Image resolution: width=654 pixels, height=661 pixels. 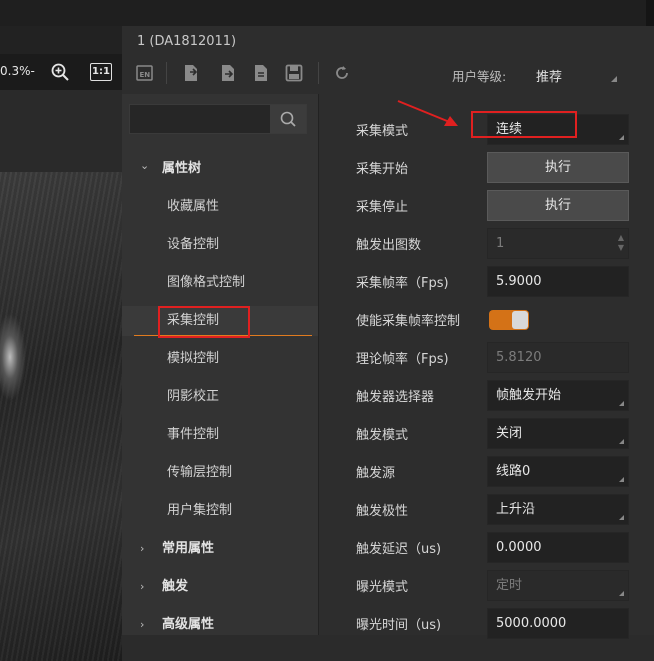 I want to click on tree-search-box, so click(x=218, y=119).